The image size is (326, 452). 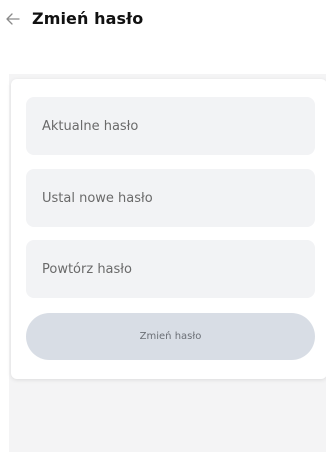 What do you see at coordinates (170, 336) in the screenshot?
I see `change-password-button: Zmień hasło` at bounding box center [170, 336].